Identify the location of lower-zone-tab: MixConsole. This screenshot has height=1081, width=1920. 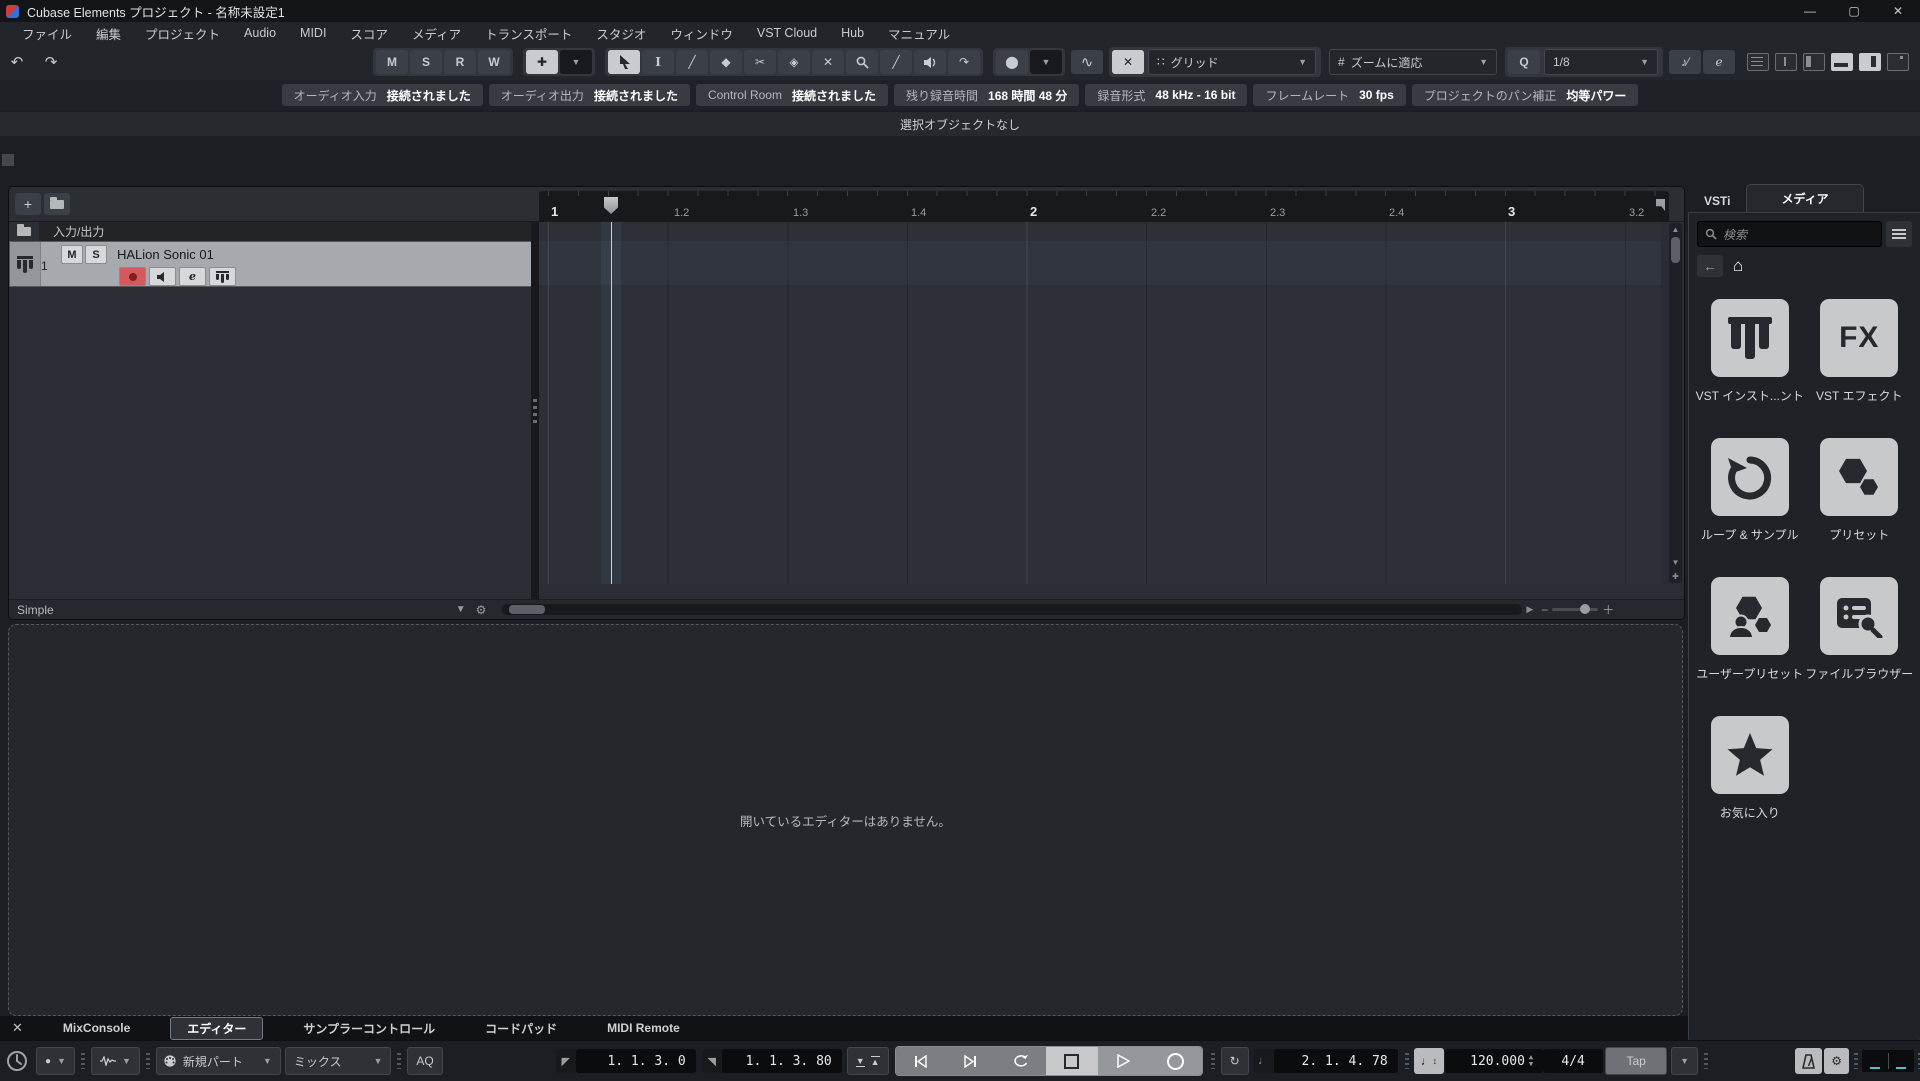
(96, 1028).